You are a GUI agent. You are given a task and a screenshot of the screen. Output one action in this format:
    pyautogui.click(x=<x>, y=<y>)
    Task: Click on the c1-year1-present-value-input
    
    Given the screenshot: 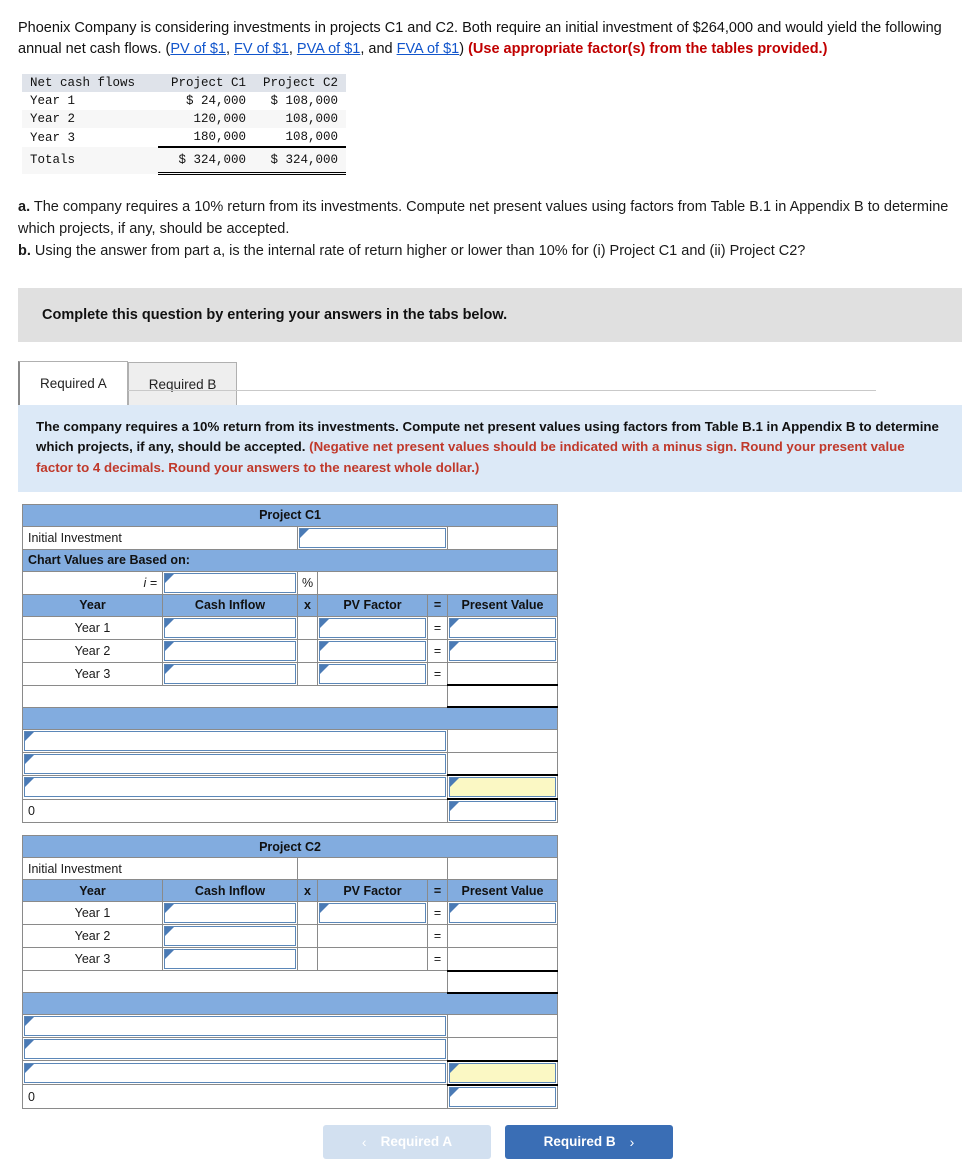 What is the action you would take?
    pyautogui.click(x=503, y=627)
    